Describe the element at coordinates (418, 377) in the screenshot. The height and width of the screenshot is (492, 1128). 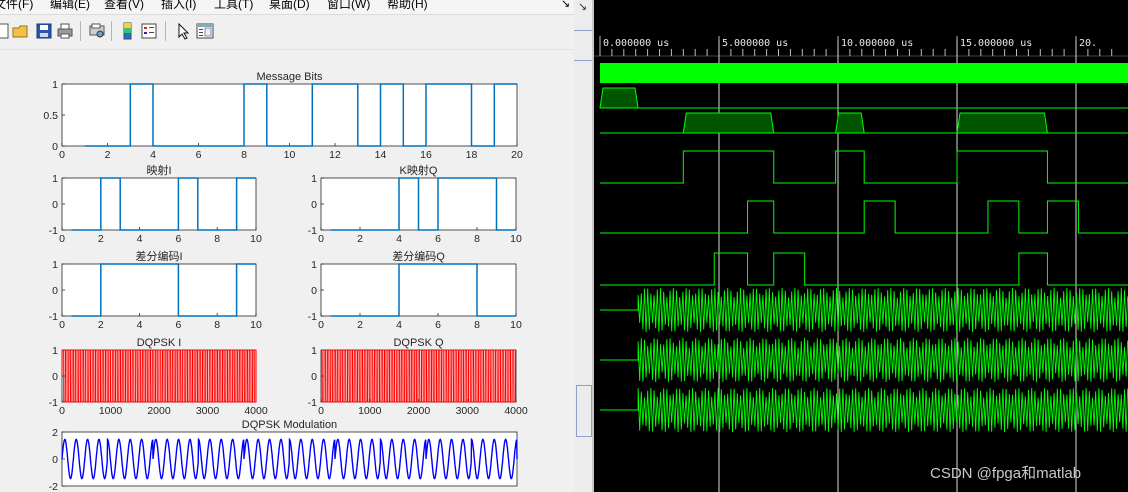
I see `axes-dqpsk-q: DQPSK Q0 1000 2000 3000 4000-101` at that location.